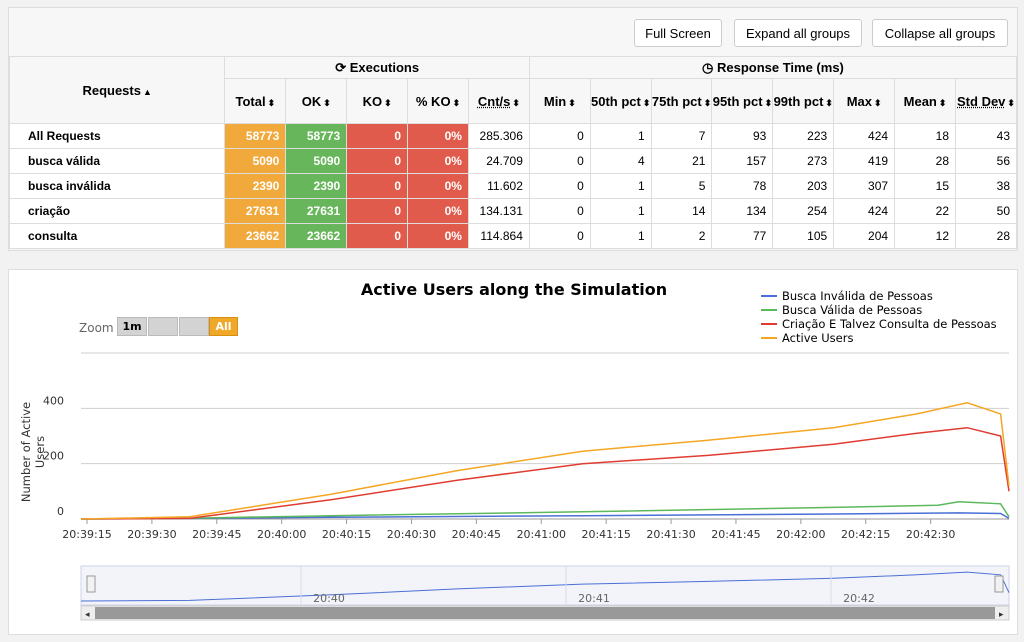  Describe the element at coordinates (742, 211) in the screenshot. I see `table-cell: 134` at that location.